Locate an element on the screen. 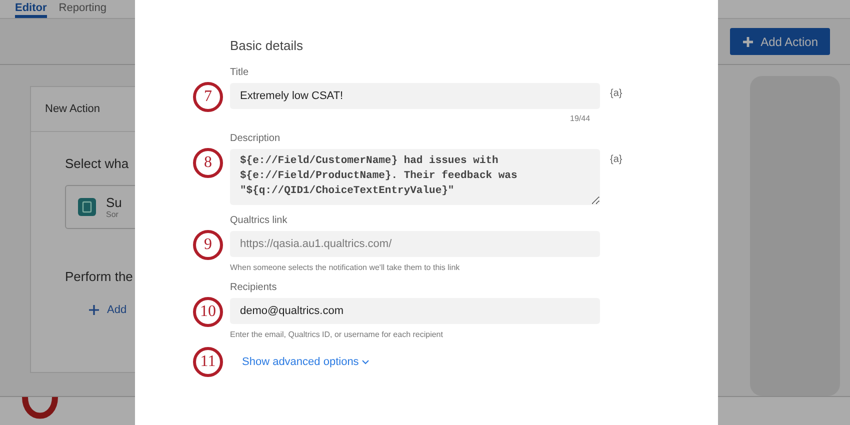 The width and height of the screenshot is (850, 425). event-title: Su is located at coordinates (114, 202).